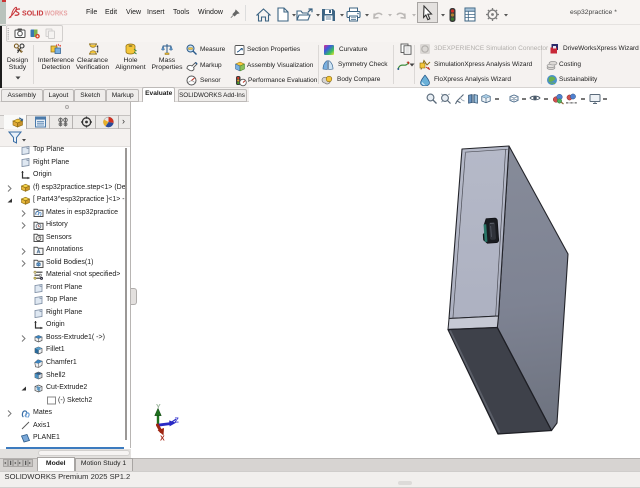 The width and height of the screenshot is (640, 488). Describe the element at coordinates (177, 421) in the screenshot. I see `svg-text: Z` at that location.